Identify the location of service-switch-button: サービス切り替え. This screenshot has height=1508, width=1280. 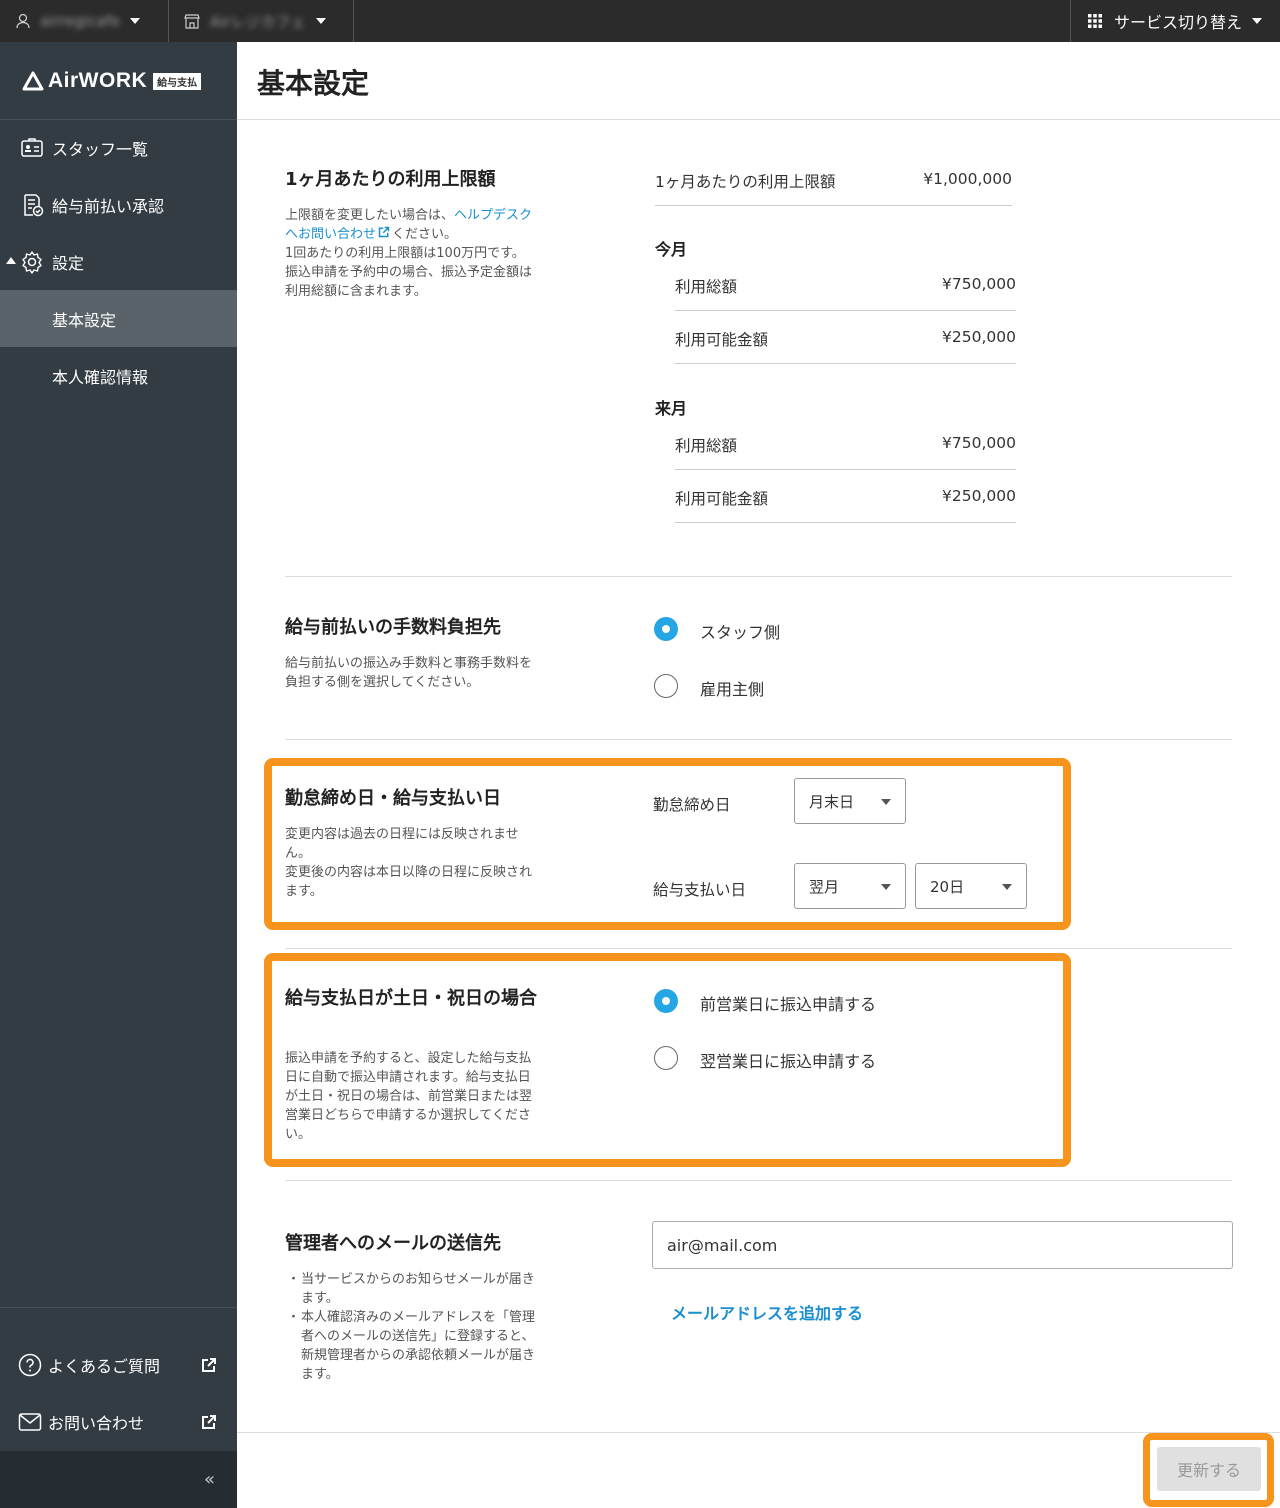
(1175, 21).